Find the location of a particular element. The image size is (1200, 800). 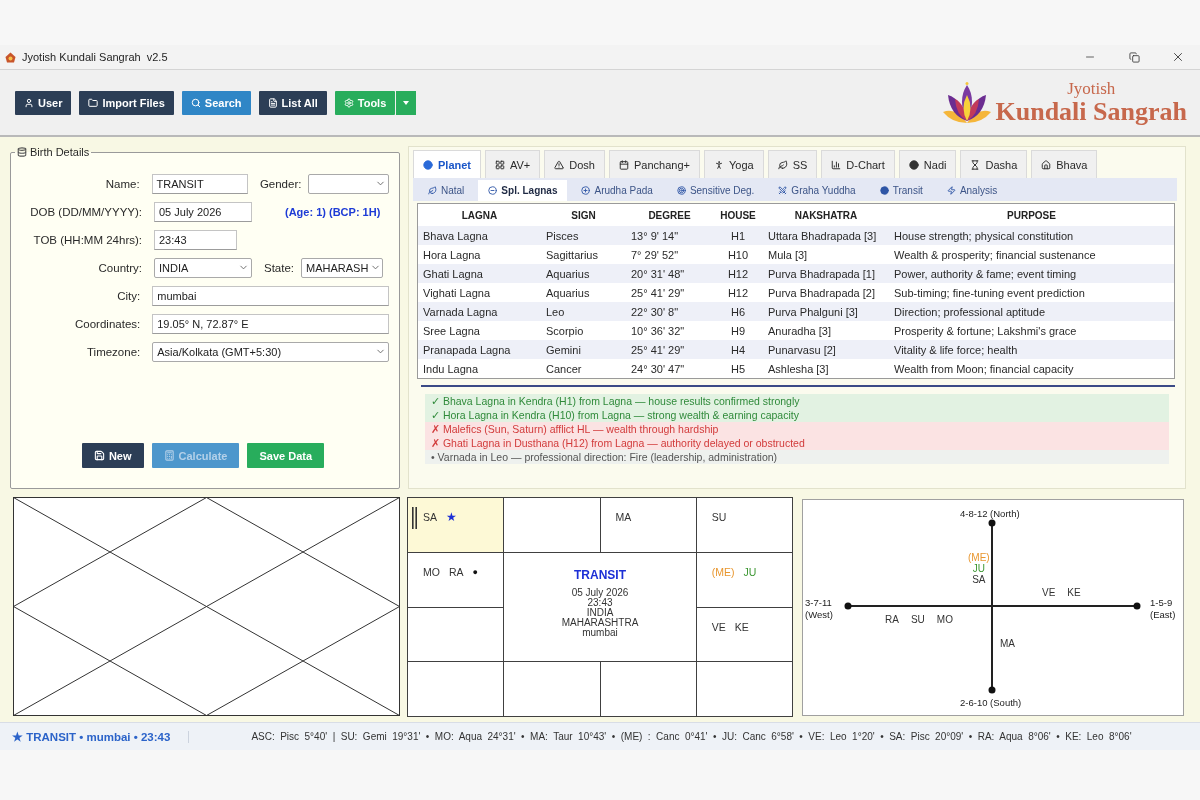

toolbar-button: User is located at coordinates (43, 102).